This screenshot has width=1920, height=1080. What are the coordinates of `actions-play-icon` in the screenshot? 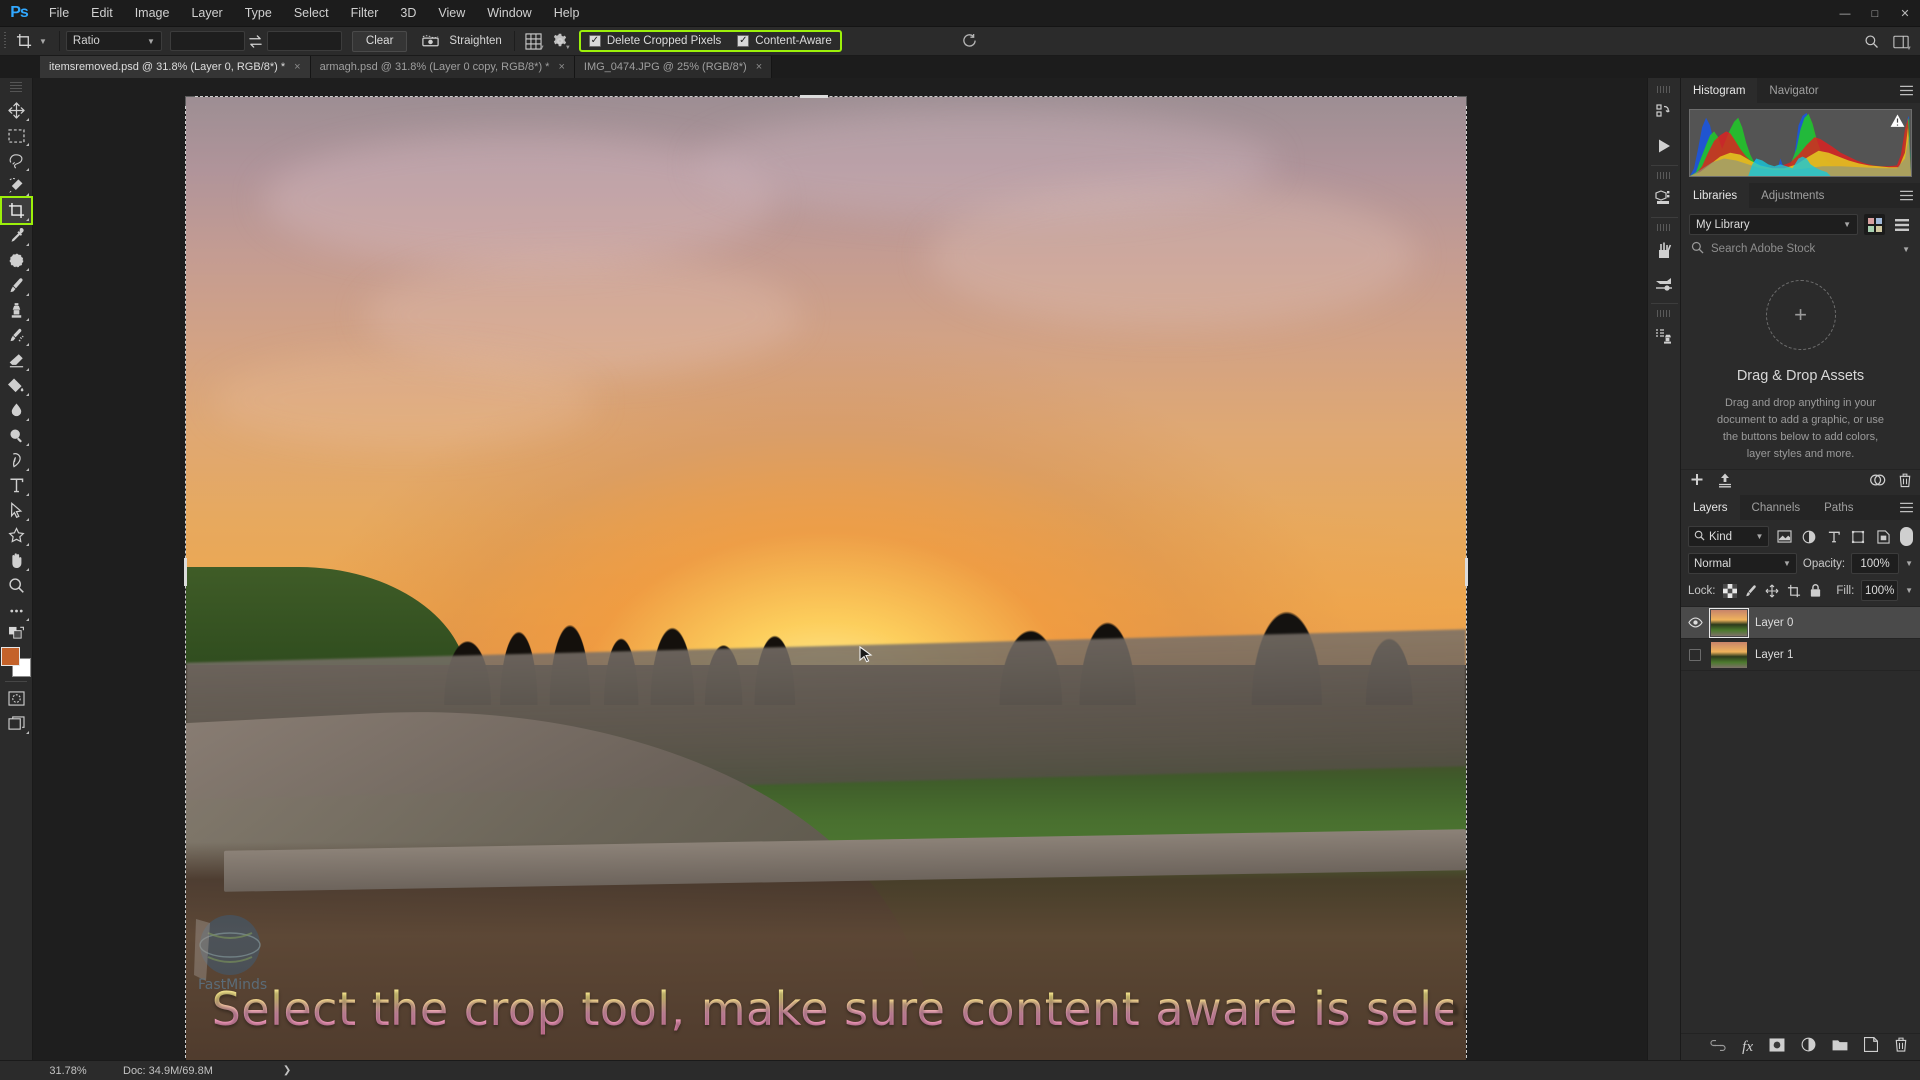 It's located at (1664, 146).